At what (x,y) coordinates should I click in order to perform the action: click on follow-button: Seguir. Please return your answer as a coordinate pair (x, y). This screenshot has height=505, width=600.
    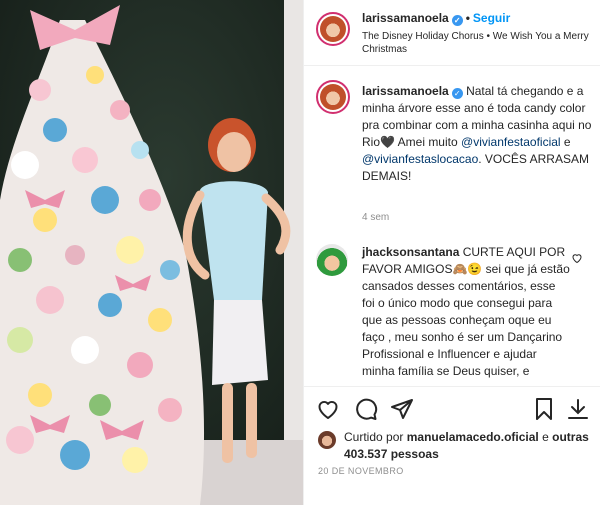
    Looking at the image, I should click on (491, 18).